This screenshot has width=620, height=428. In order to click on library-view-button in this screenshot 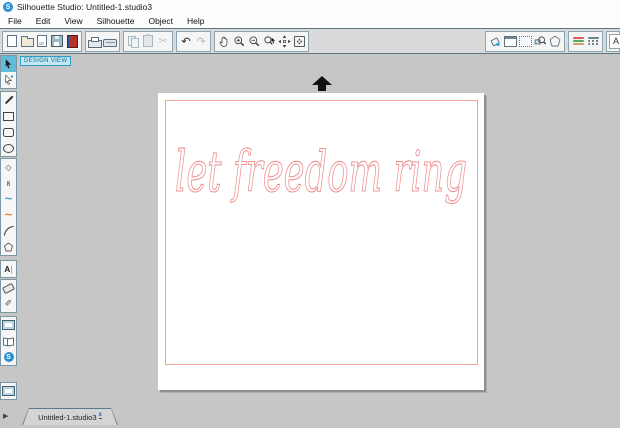, I will do `click(8, 341)`.